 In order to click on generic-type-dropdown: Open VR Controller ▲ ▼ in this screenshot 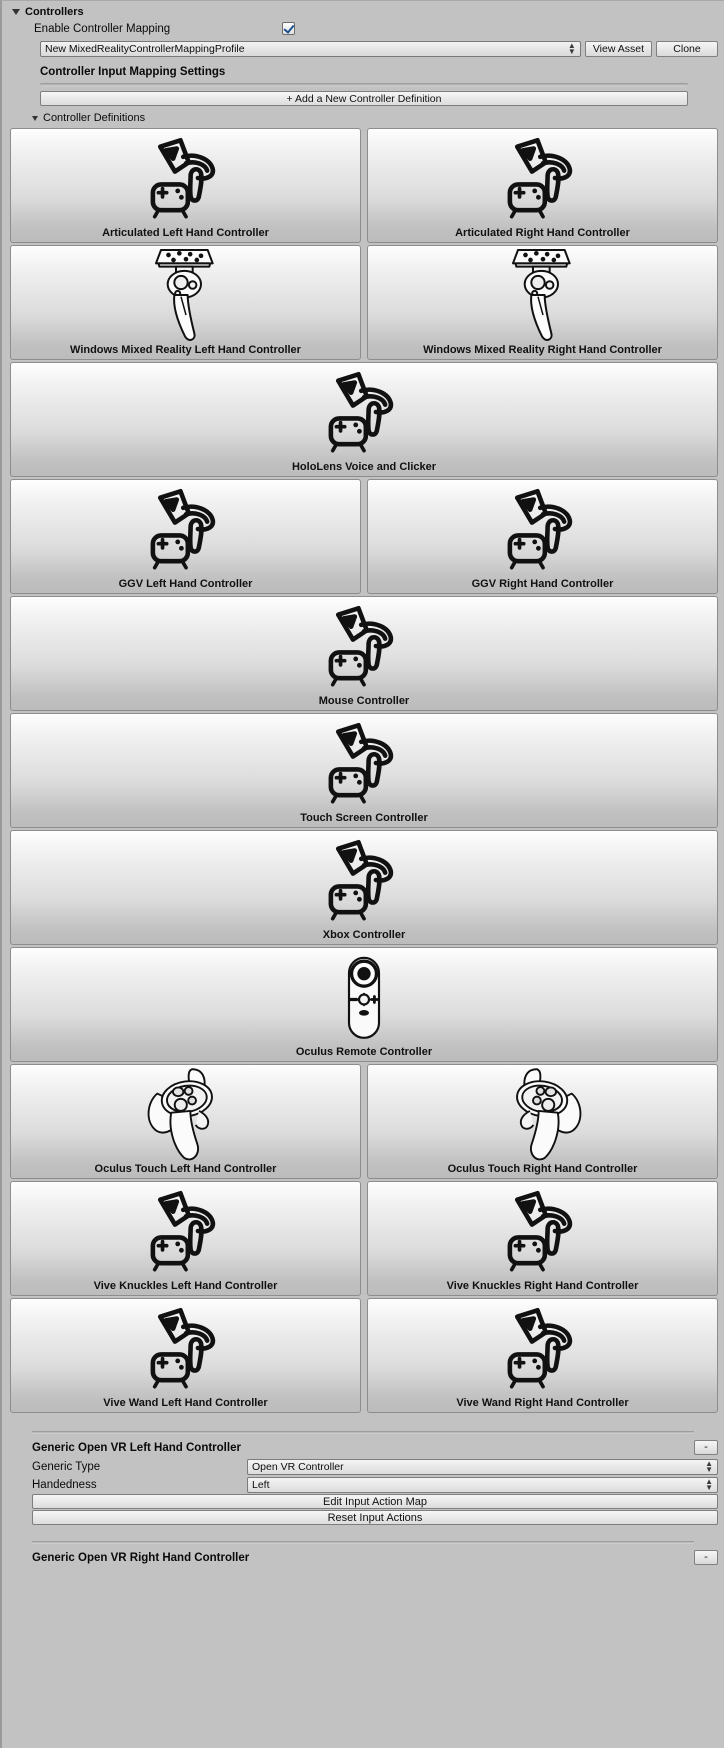, I will do `click(482, 1466)`.